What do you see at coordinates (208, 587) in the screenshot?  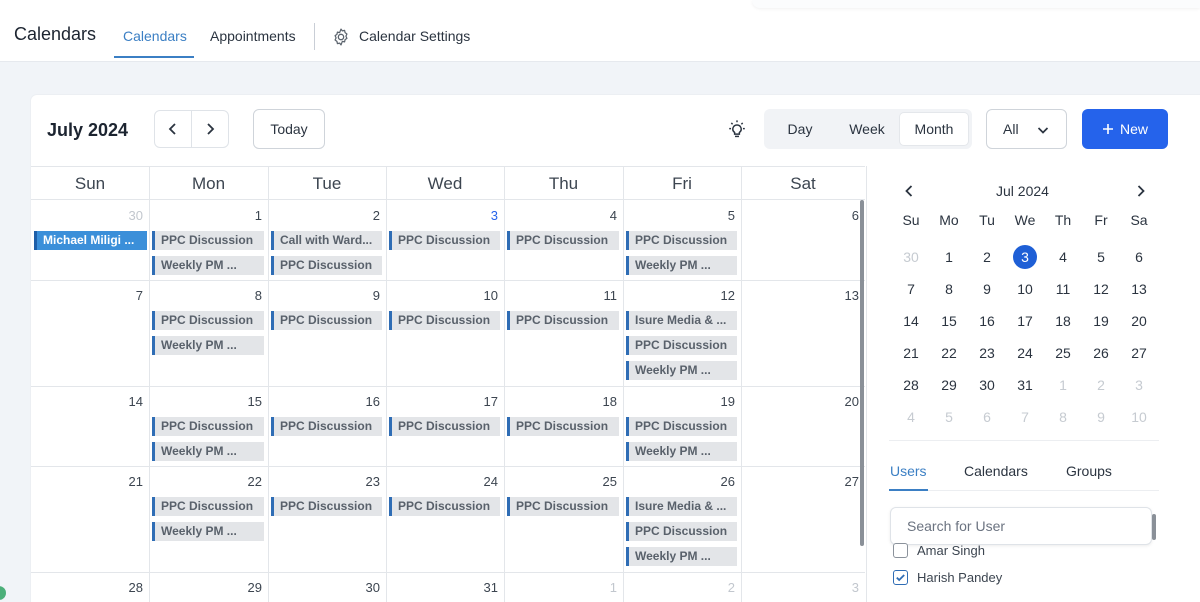 I see `day-cell: 29` at bounding box center [208, 587].